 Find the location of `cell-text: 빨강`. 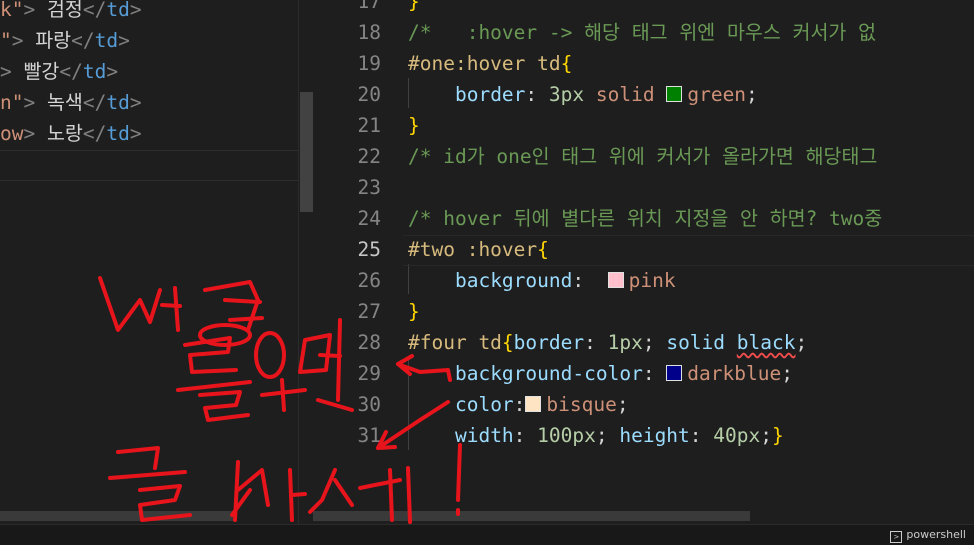

cell-text: 빨강 is located at coordinates (41, 71).